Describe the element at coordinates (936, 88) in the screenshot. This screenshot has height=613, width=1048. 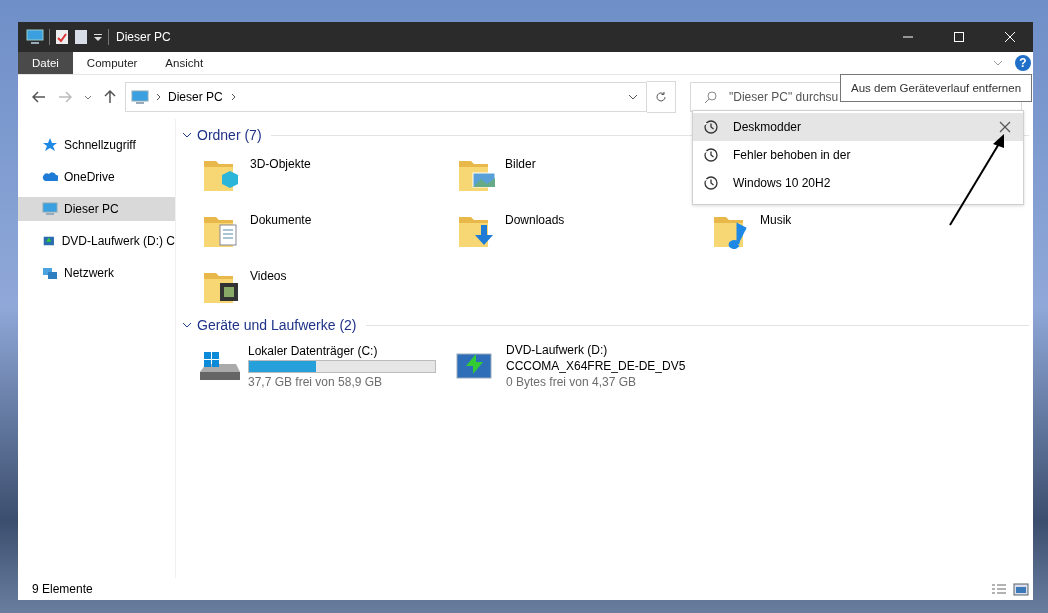
I see `tooltip: Aus dem Geräteverlauf entfernen` at that location.